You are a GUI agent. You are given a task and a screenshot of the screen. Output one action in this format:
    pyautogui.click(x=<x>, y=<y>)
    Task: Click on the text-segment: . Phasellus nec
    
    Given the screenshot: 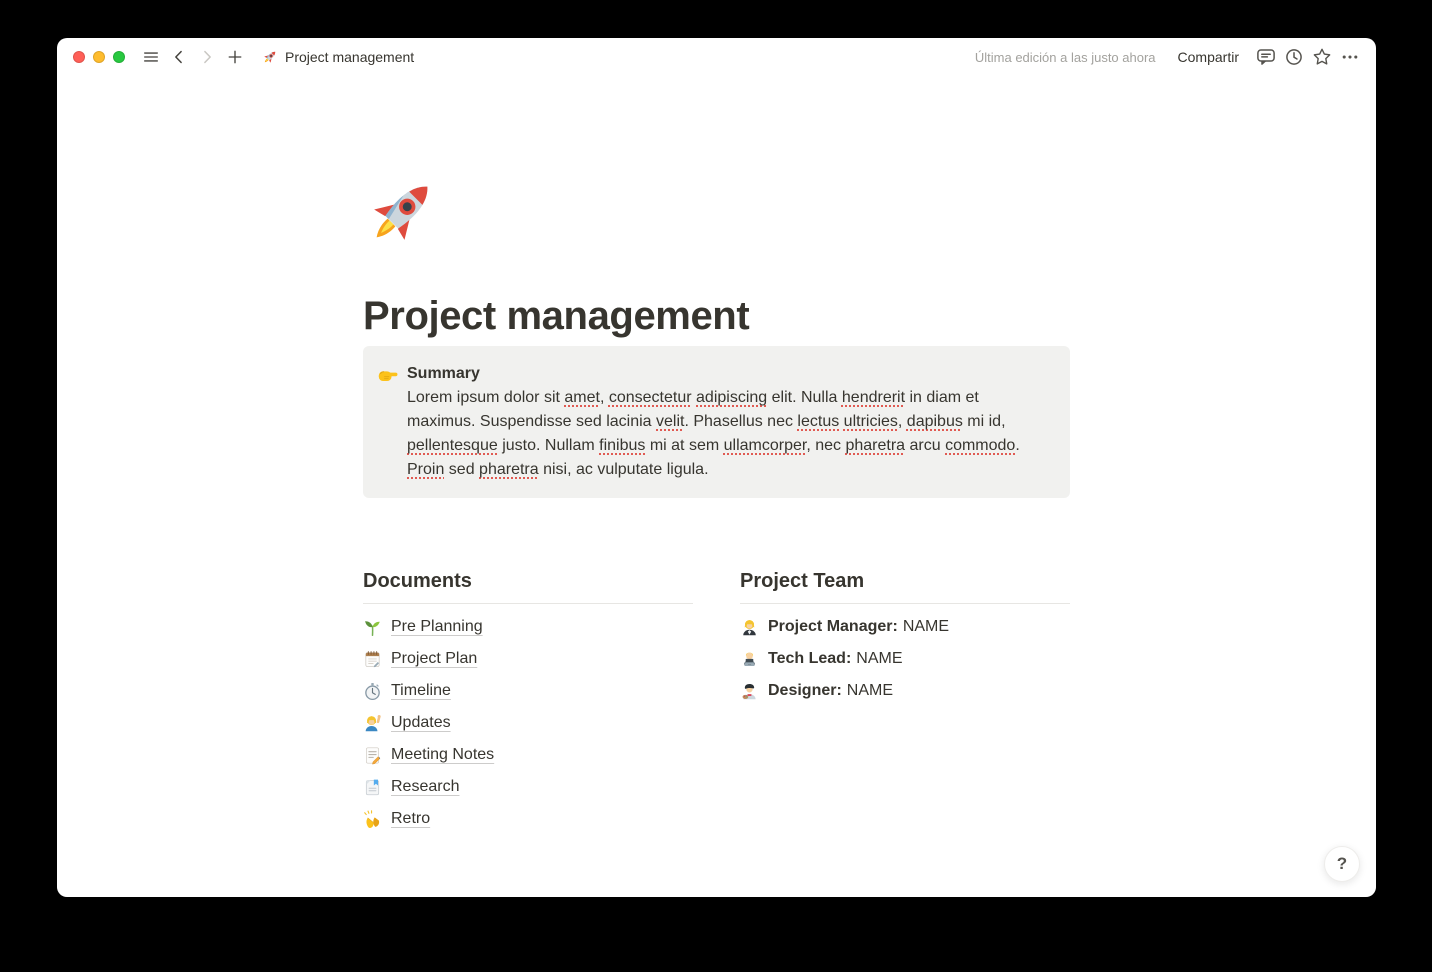 What is the action you would take?
    pyautogui.click(x=741, y=421)
    